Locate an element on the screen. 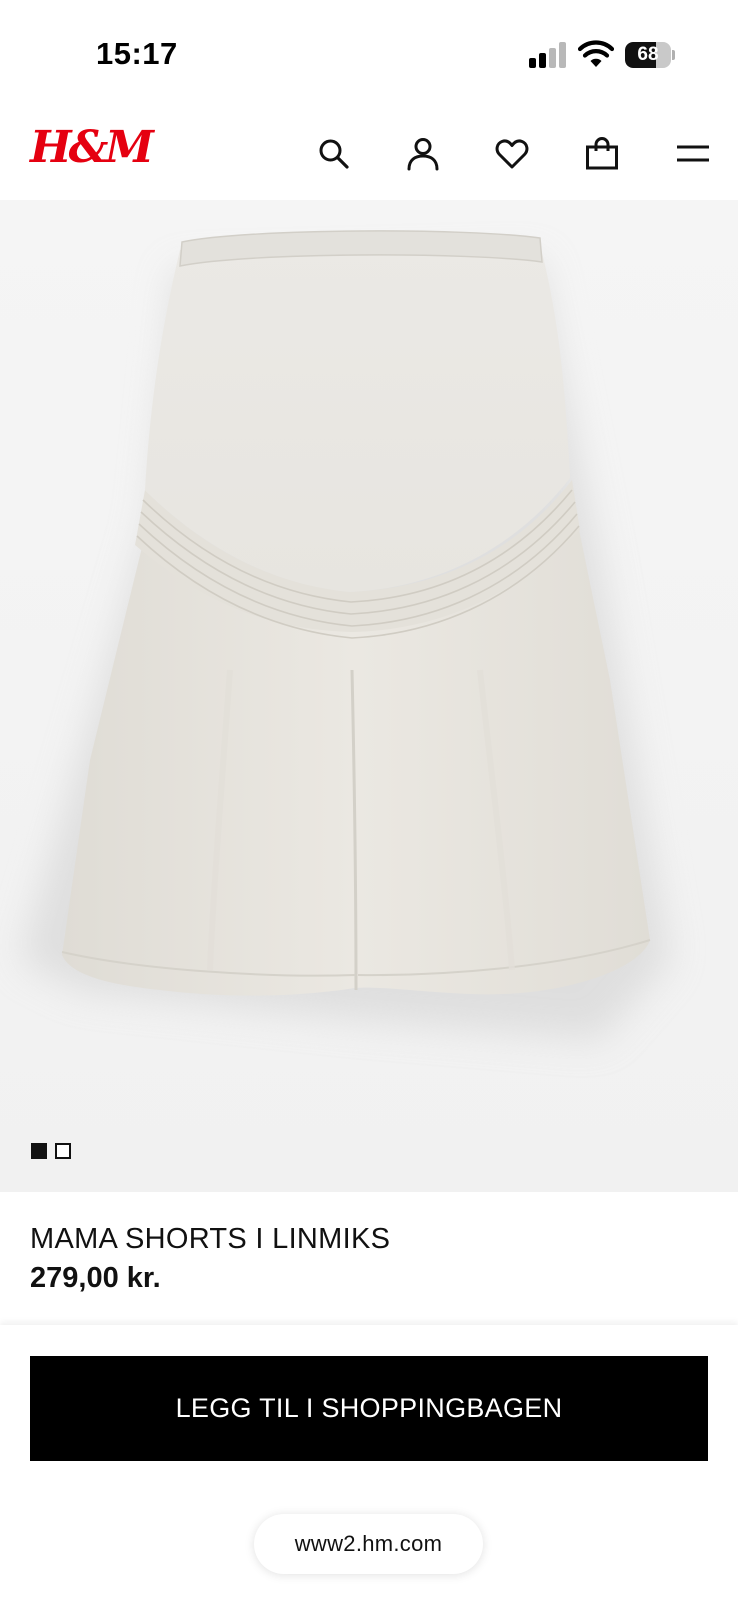  search-icon is located at coordinates (334, 154).